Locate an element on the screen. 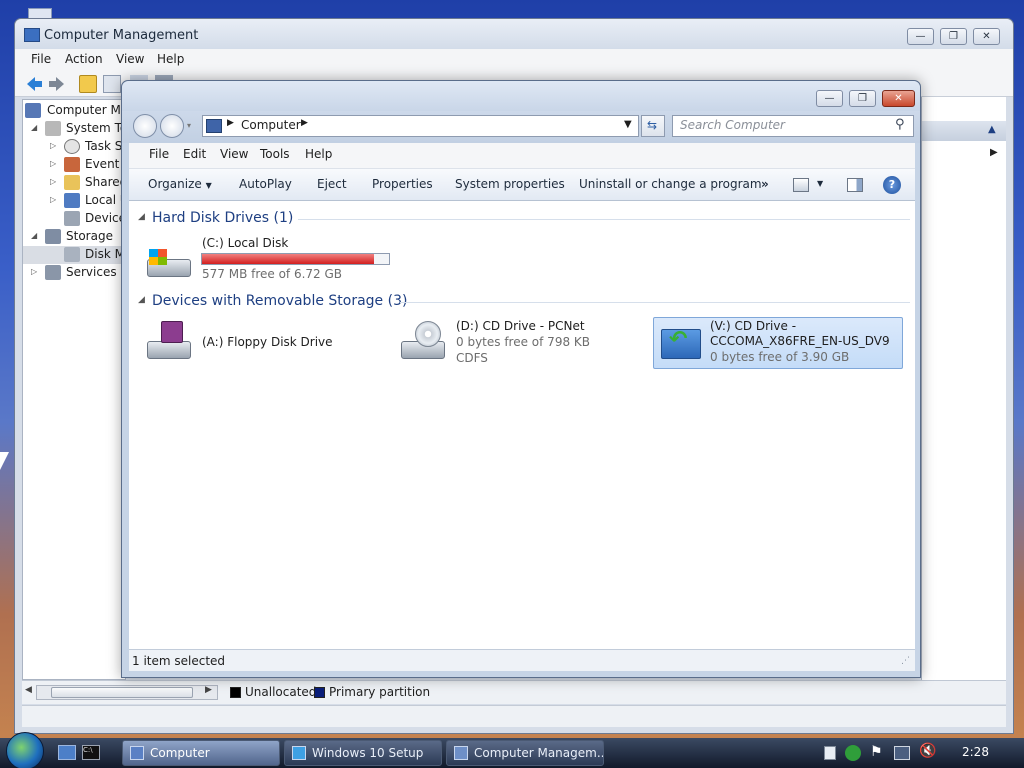 The image size is (1024, 768). tree-item-storage: ◢ Storage is located at coordinates (75, 237).